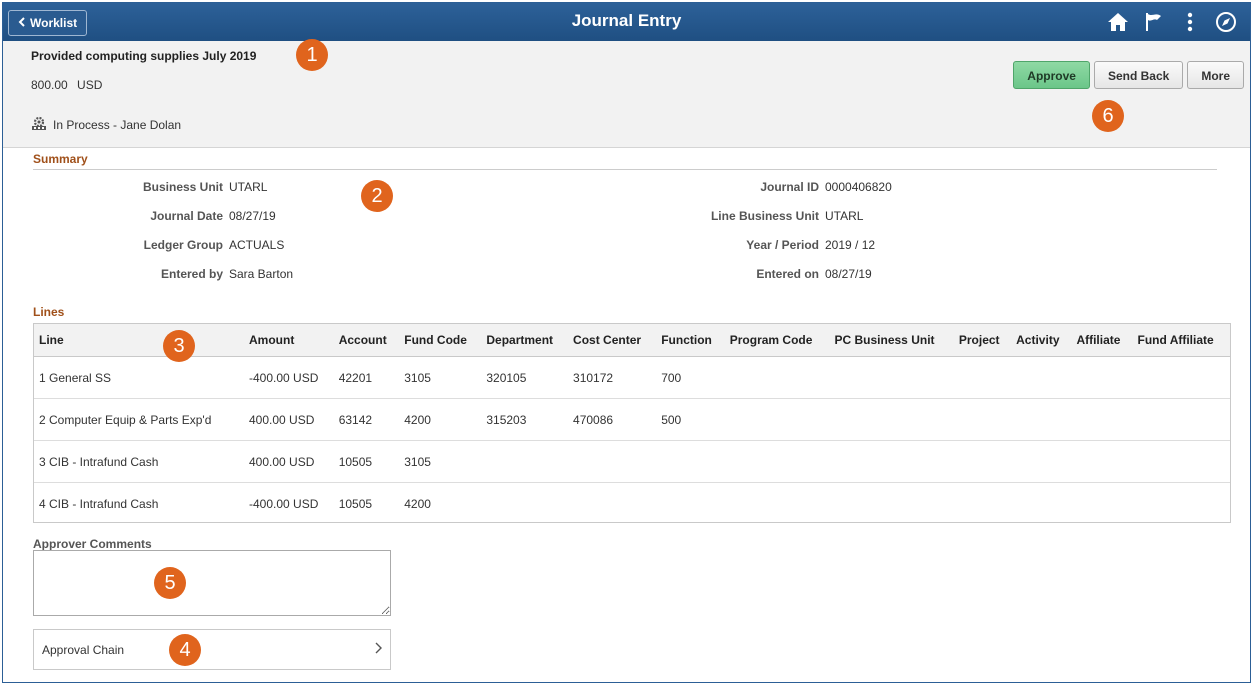 The image size is (1255, 686). I want to click on approval-status: In Process - Jane Dolan, so click(106, 124).